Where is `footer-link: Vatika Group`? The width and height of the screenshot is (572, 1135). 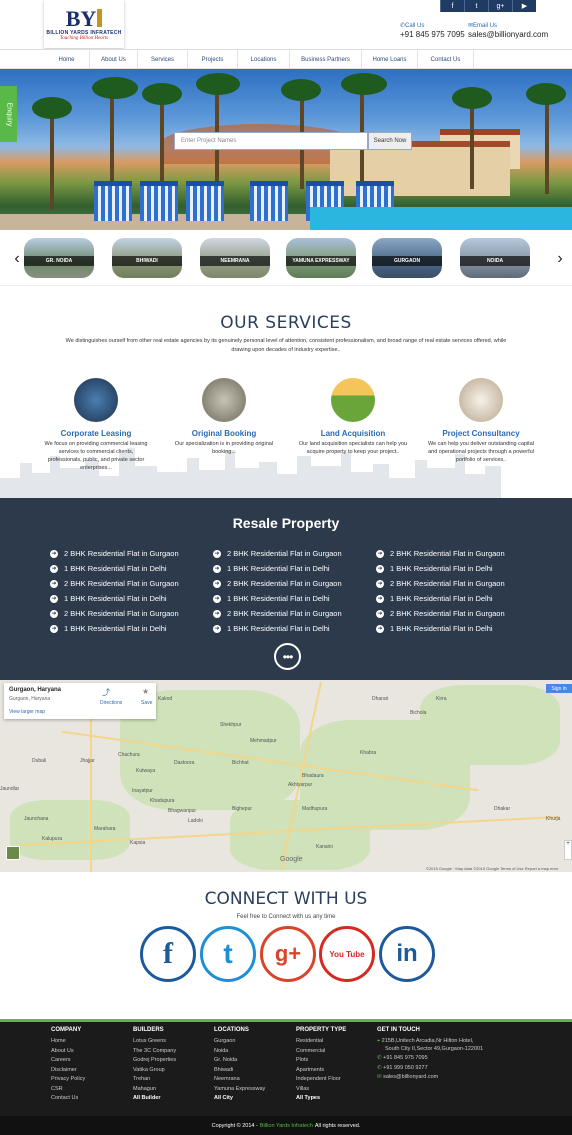
footer-link: Vatika Group is located at coordinates (154, 1071).